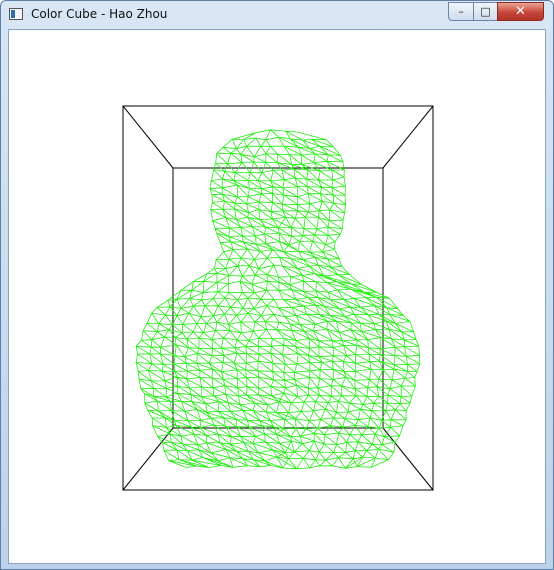  I want to click on app-icon, so click(16, 14).